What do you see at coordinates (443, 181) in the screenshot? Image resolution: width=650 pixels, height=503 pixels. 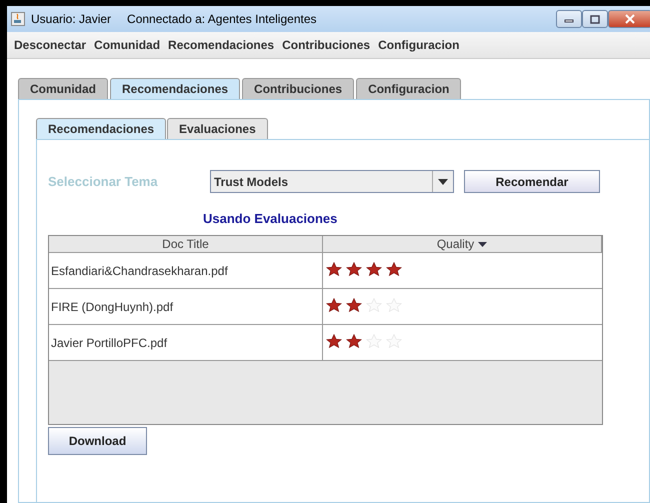 I see `dropdown-arrow-icon` at bounding box center [443, 181].